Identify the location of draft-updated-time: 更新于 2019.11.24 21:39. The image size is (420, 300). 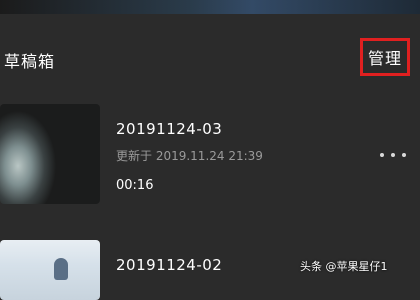
(189, 156).